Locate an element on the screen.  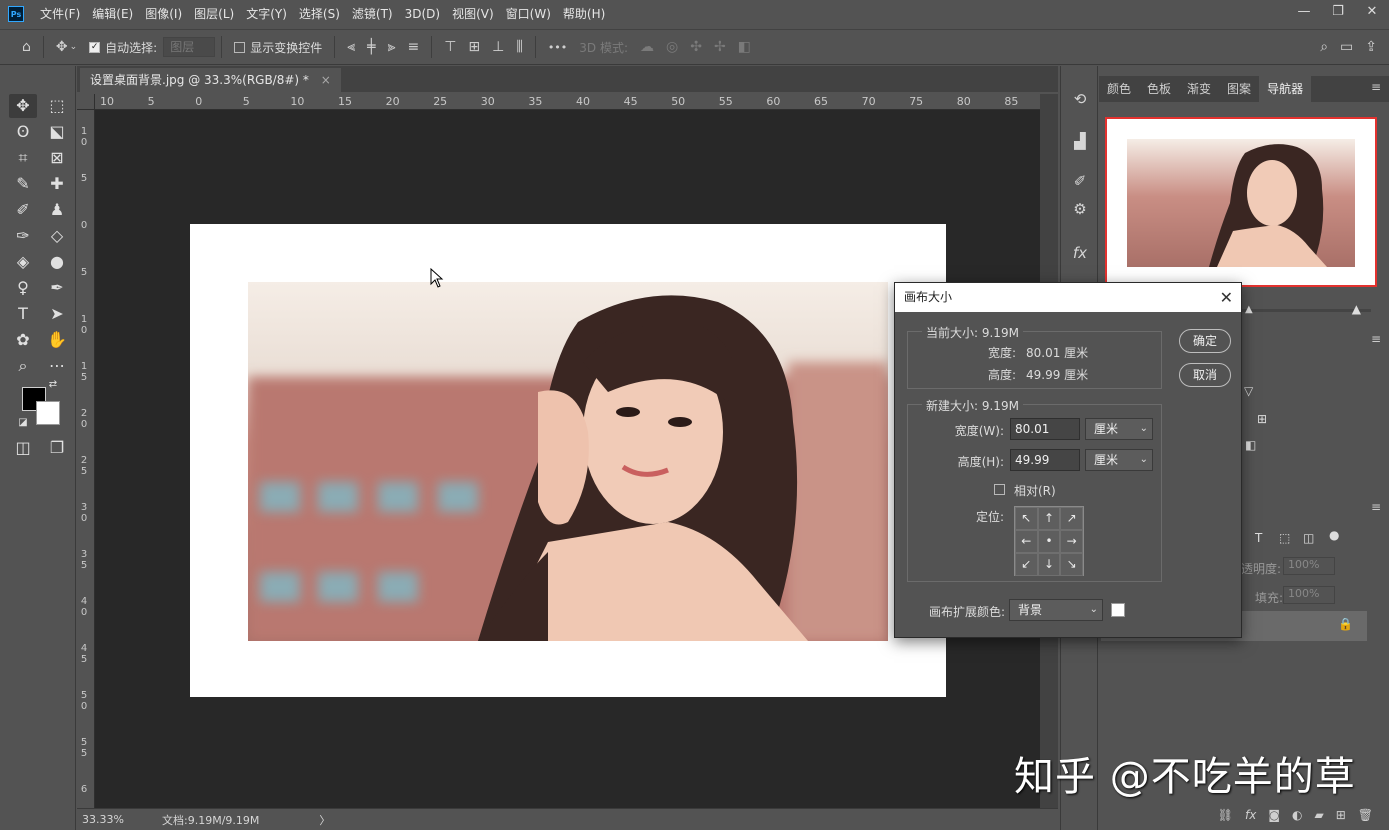
zoom-in-icon: ▲ is located at coordinates (1356, 309).